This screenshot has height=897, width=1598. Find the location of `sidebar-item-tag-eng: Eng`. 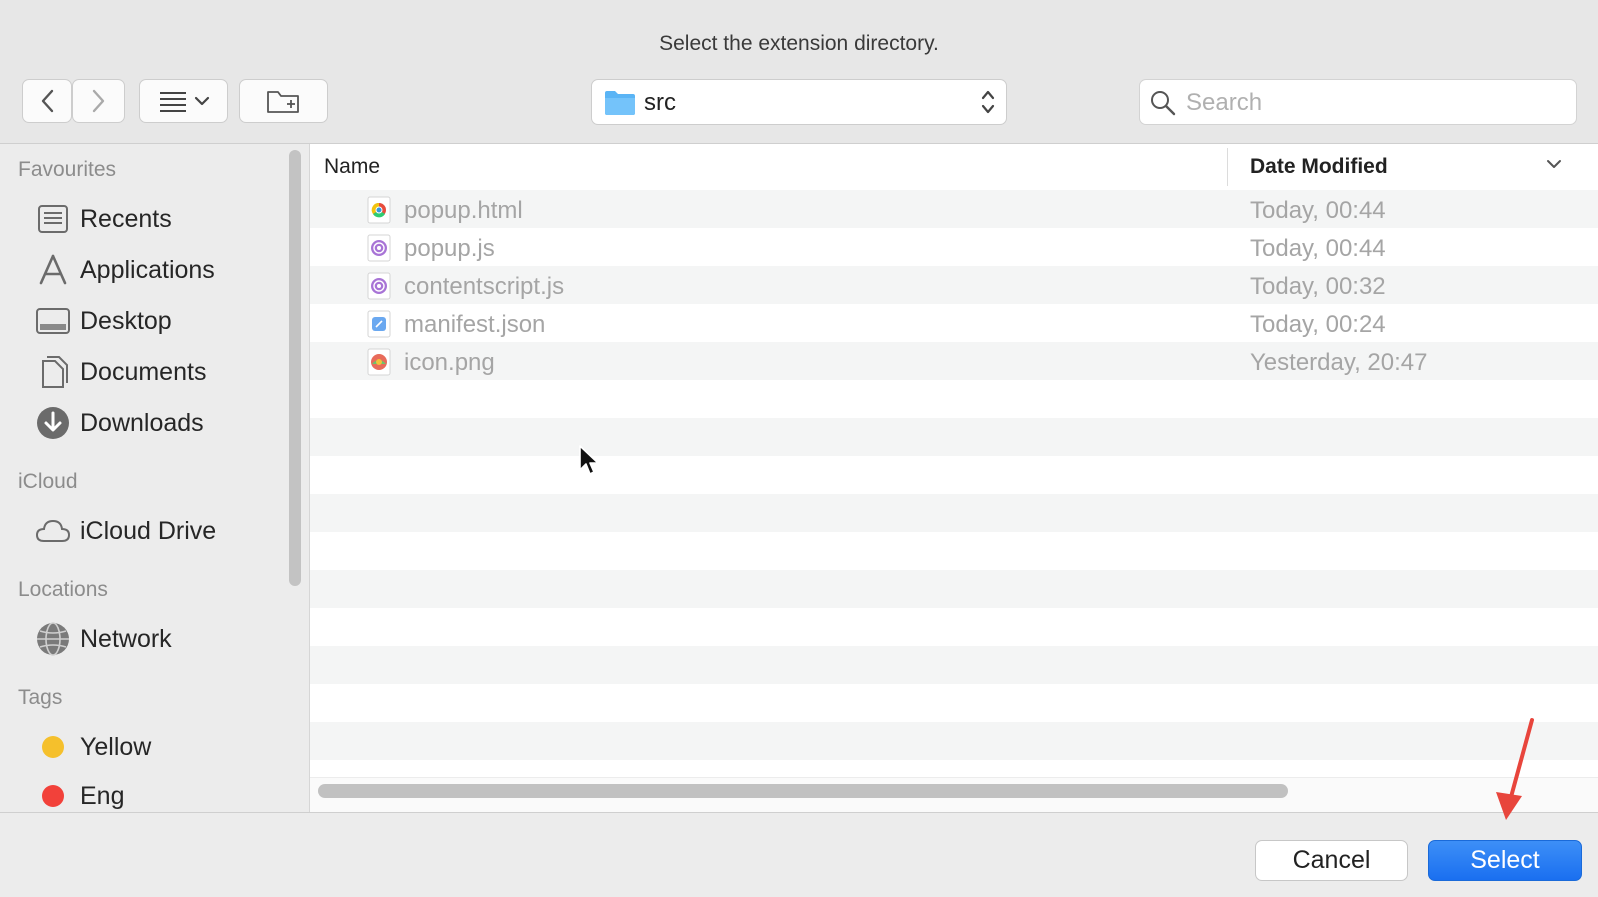

sidebar-item-tag-eng: Eng is located at coordinates (79, 794).